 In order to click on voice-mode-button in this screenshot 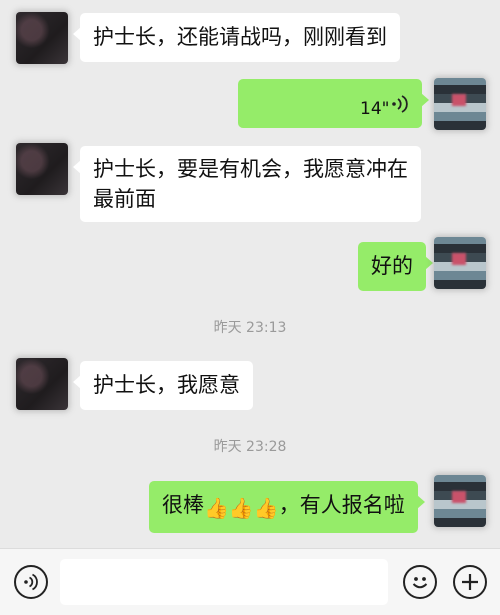, I will do `click(31, 582)`.